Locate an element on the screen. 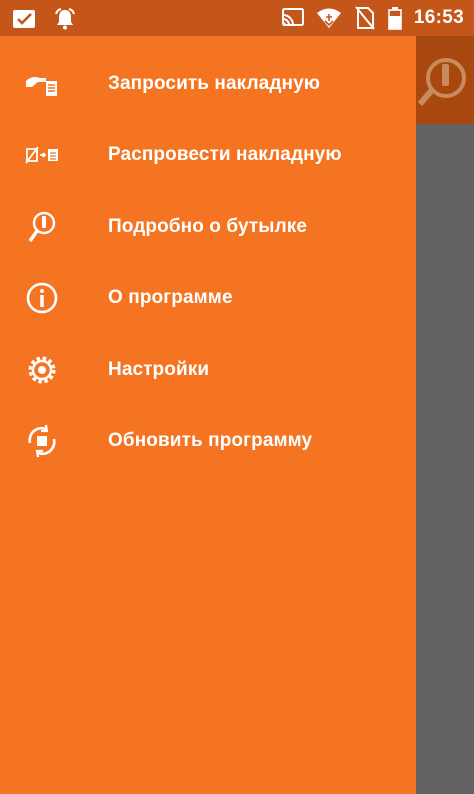  menu-item-settings: Настройки is located at coordinates (208, 370).